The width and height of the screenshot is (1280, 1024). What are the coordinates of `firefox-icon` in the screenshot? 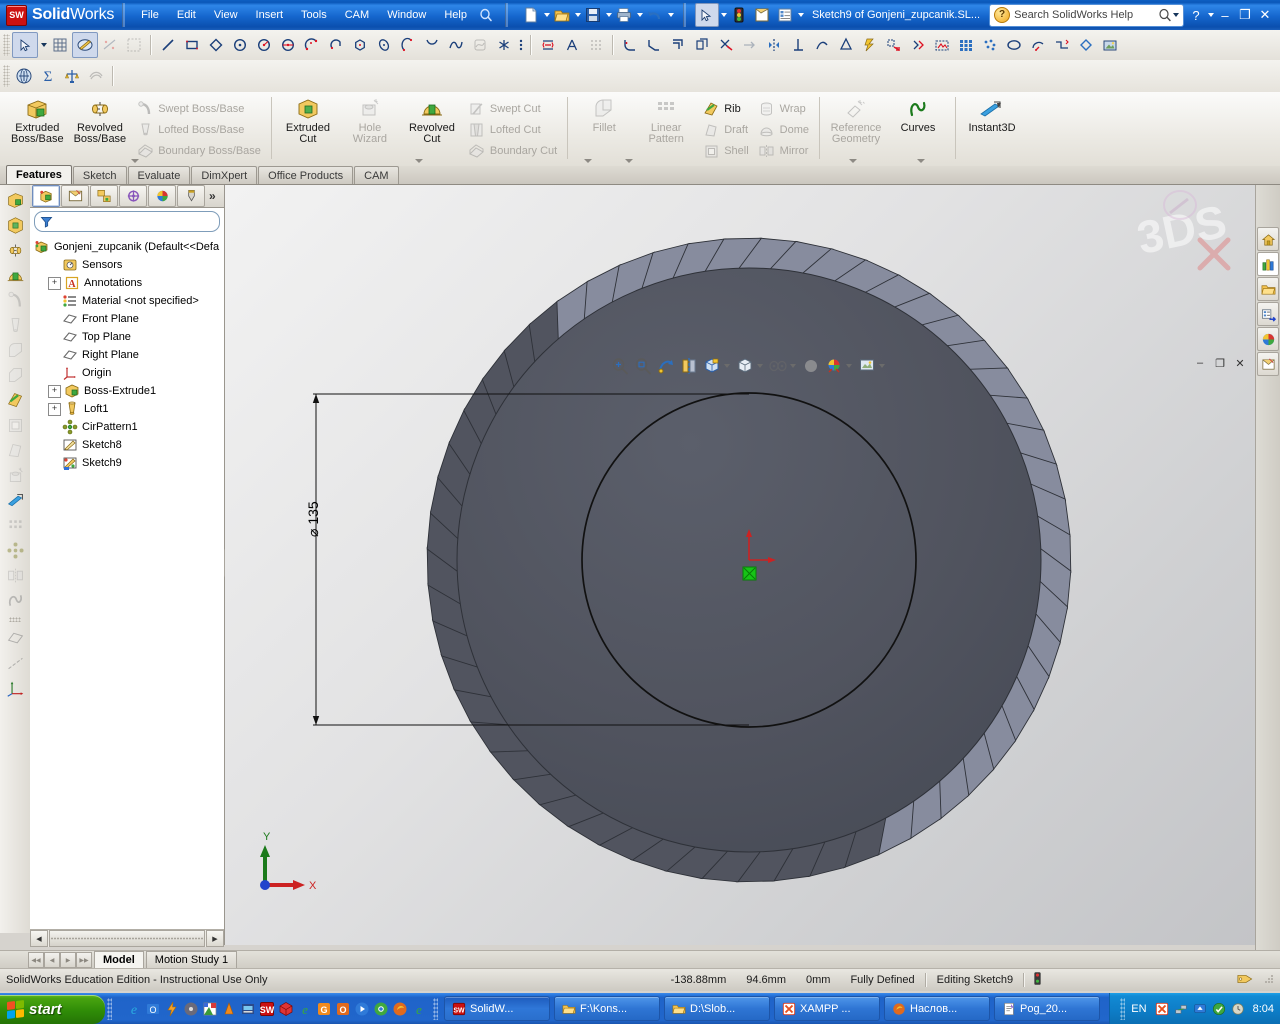 It's located at (399, 1008).